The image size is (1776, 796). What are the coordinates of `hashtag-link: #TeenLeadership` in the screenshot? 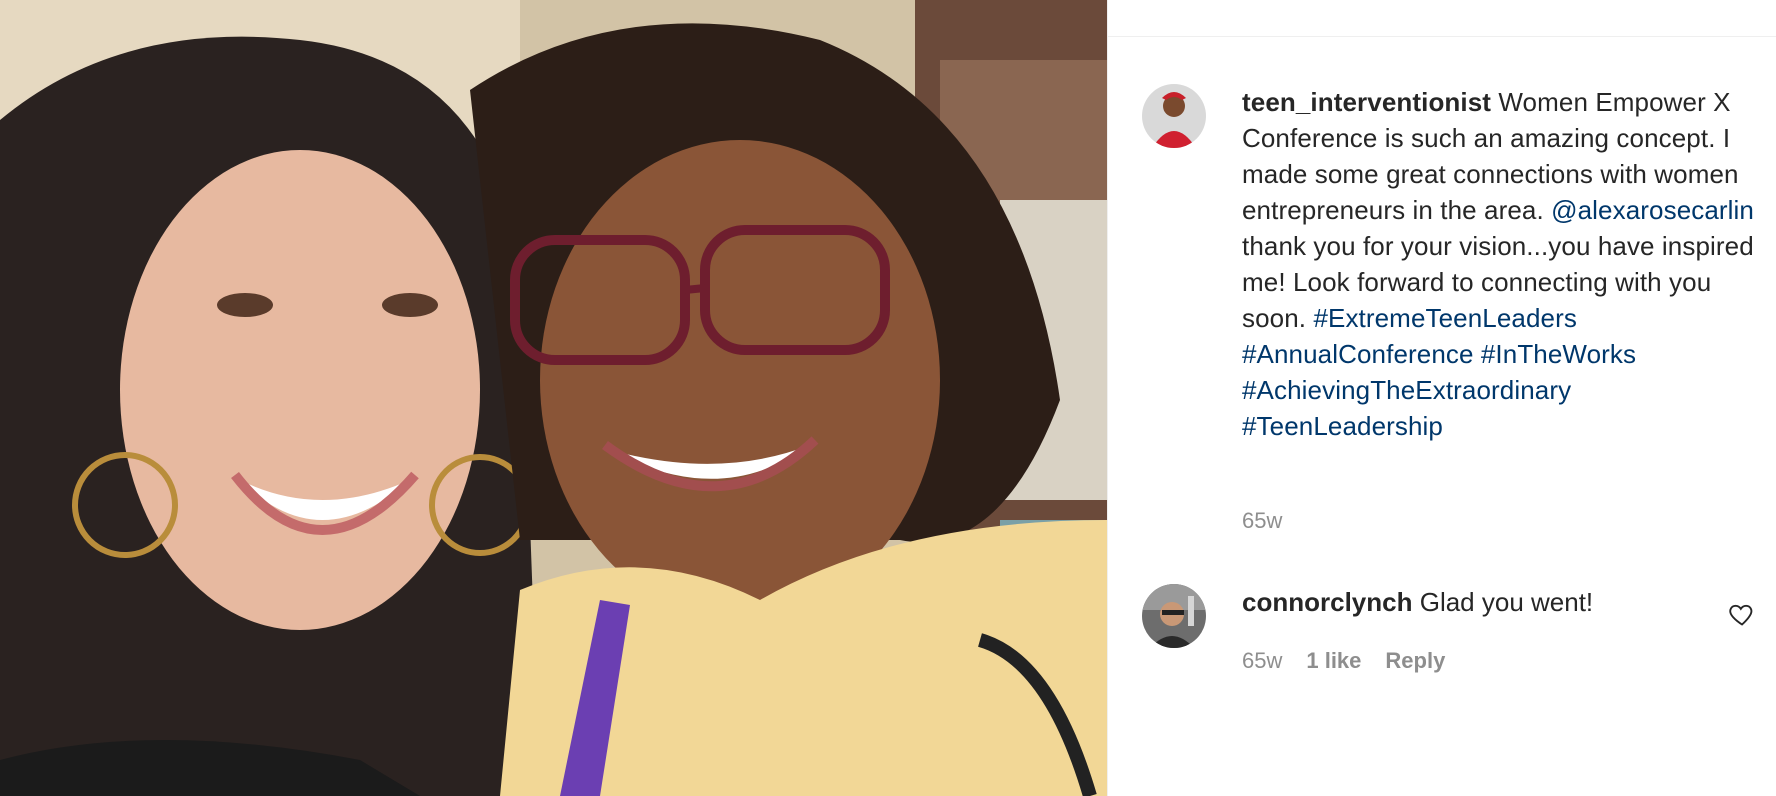 It's located at (1342, 426).